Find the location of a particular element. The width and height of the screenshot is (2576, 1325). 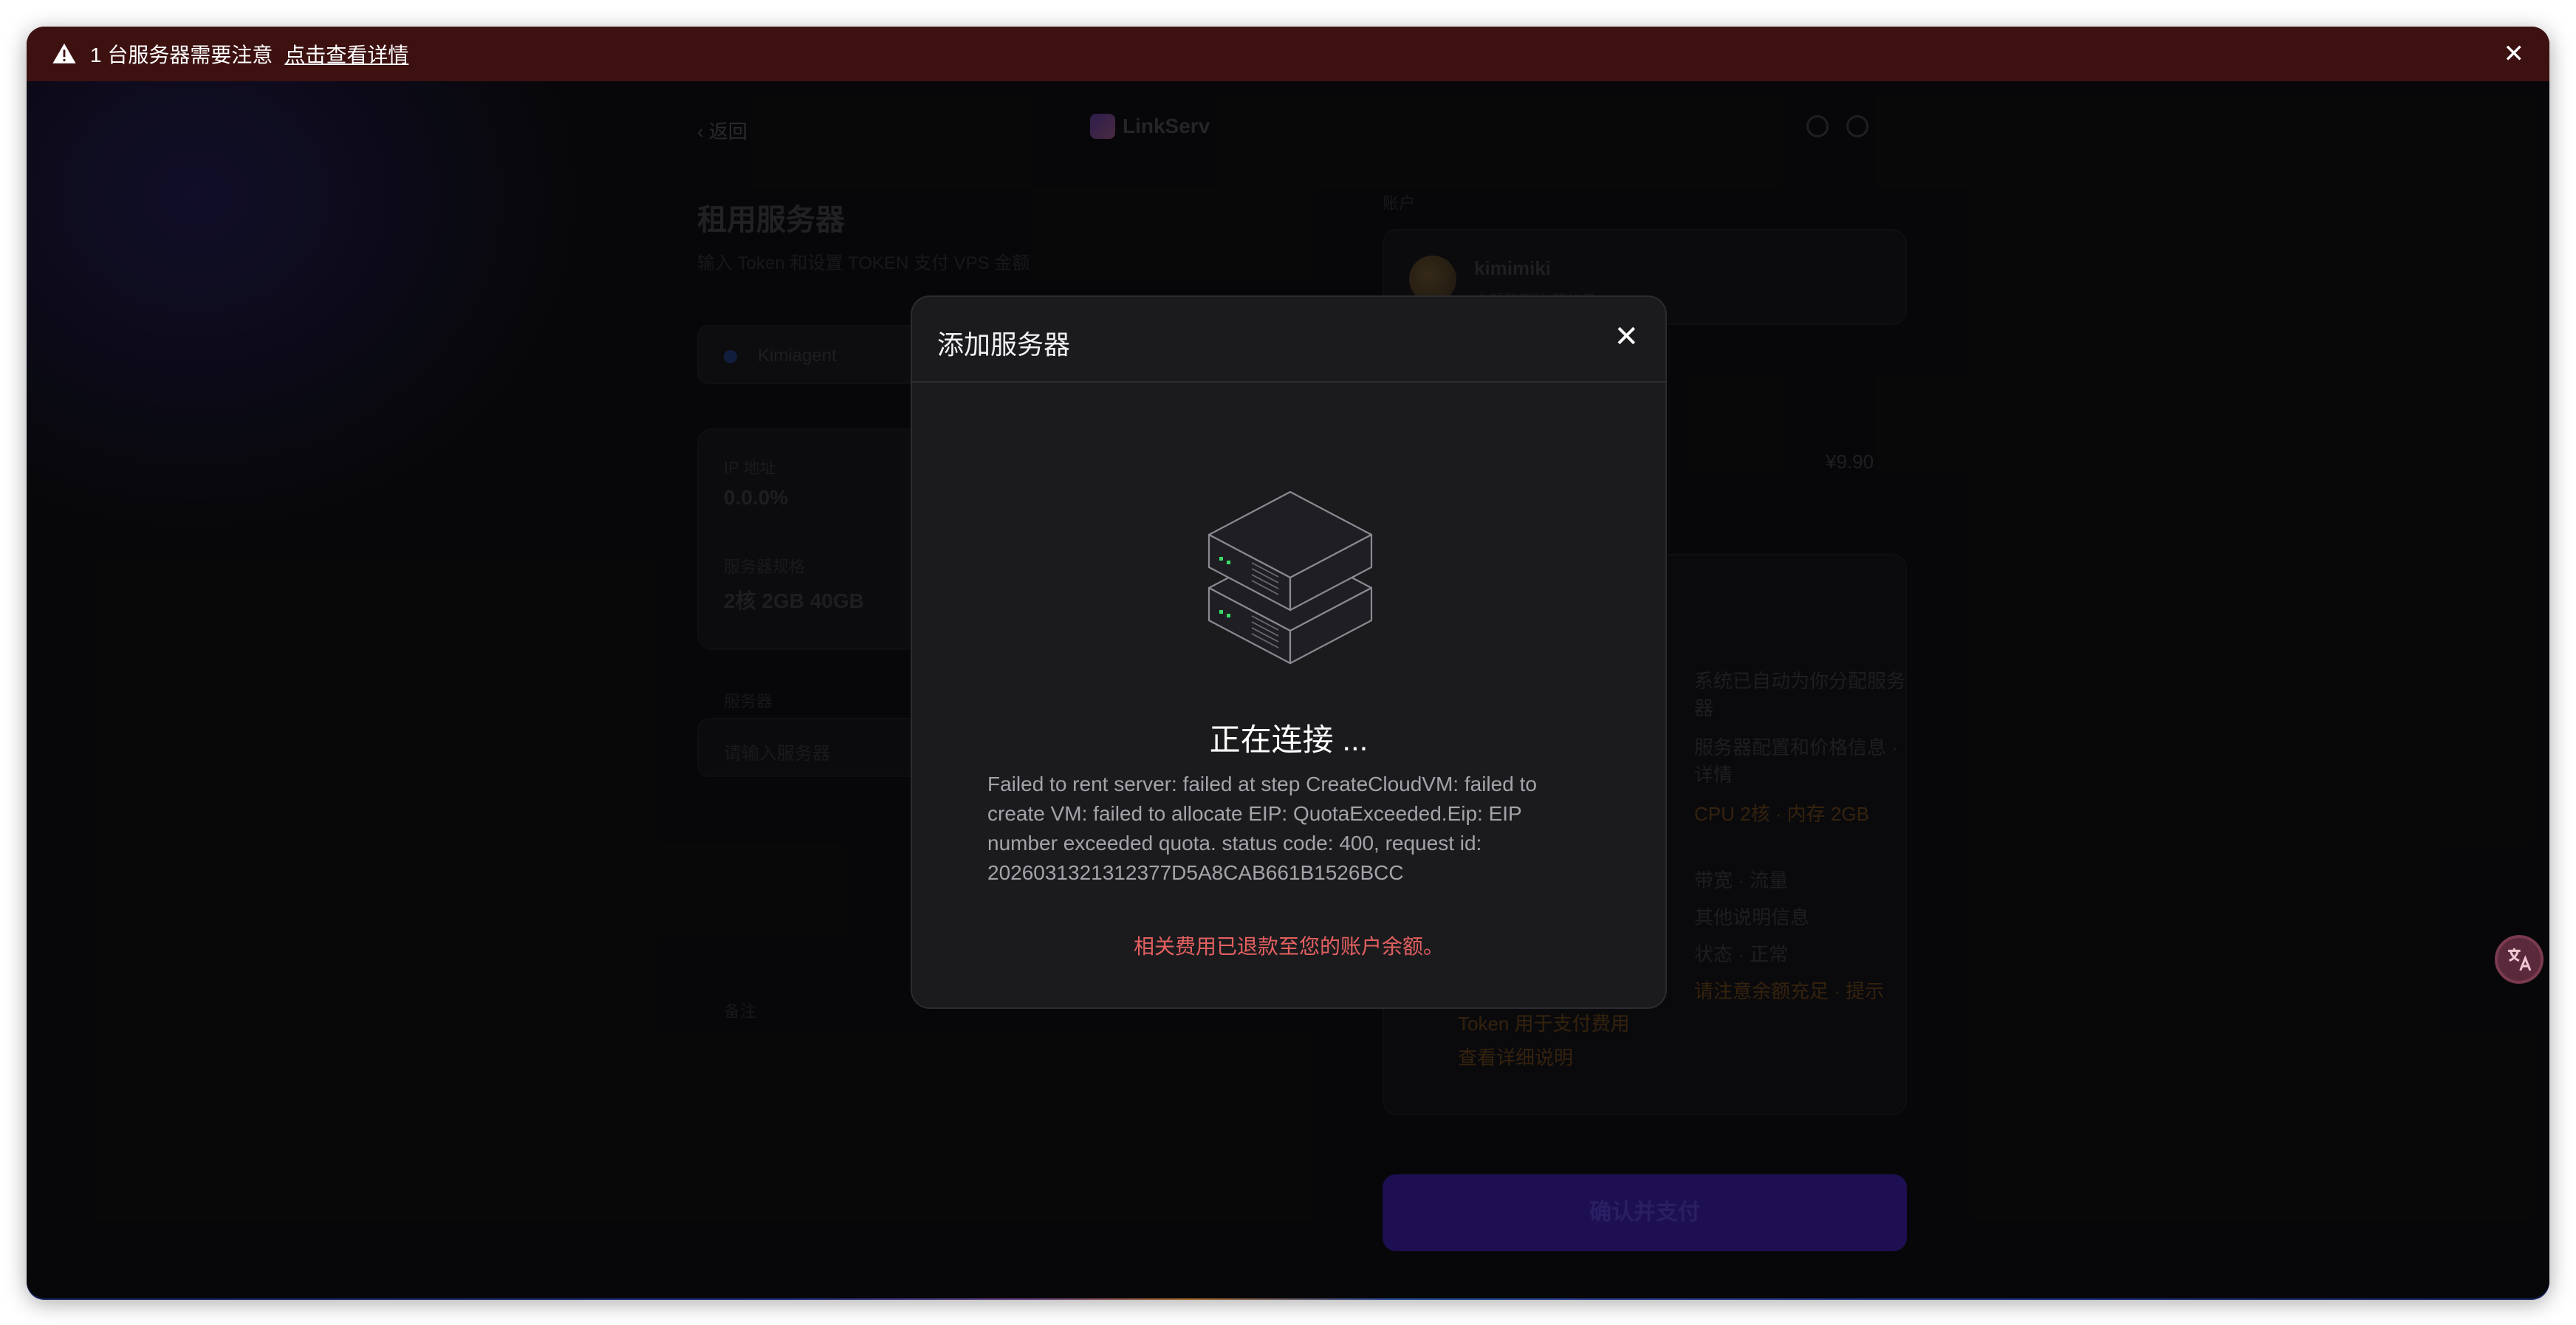

translate-glyph-icon is located at coordinates (2520, 959).